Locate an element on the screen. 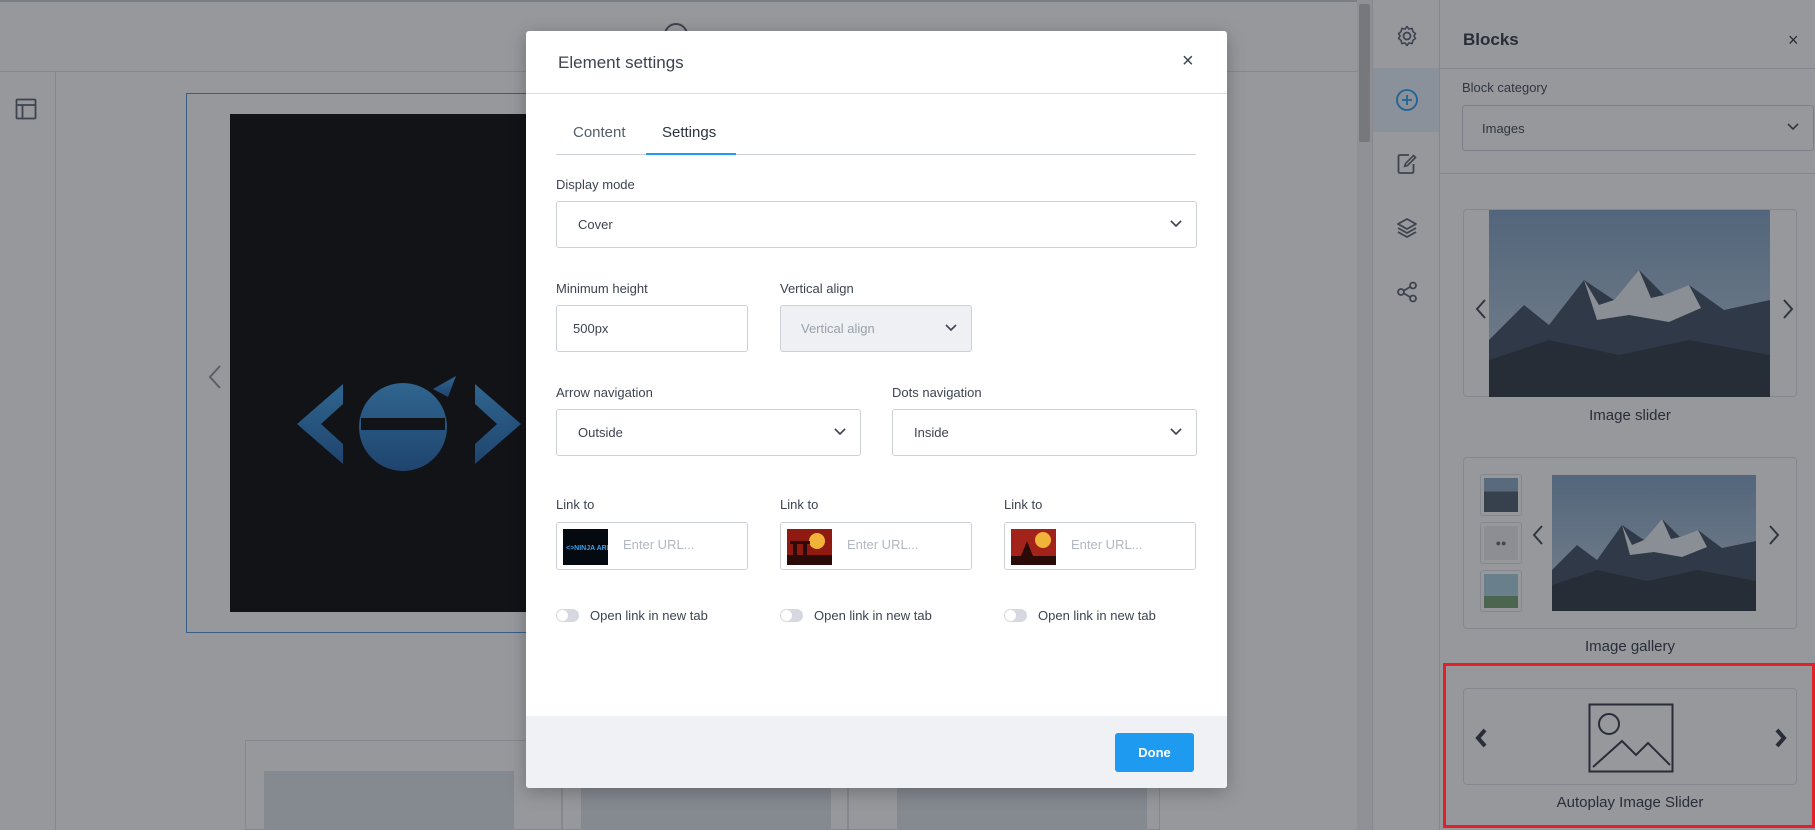 The width and height of the screenshot is (1815, 830). arrow-navigation-select: Outside is located at coordinates (708, 432).